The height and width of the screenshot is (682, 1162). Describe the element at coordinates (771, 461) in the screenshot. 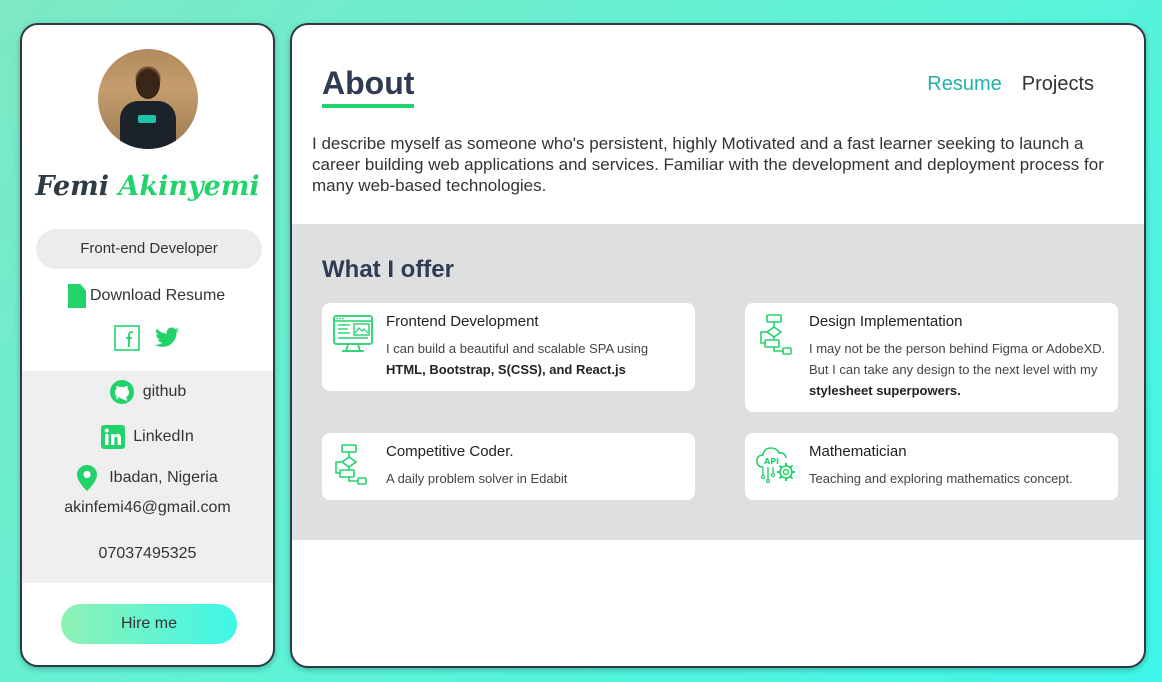

I see `svg-text: API` at that location.